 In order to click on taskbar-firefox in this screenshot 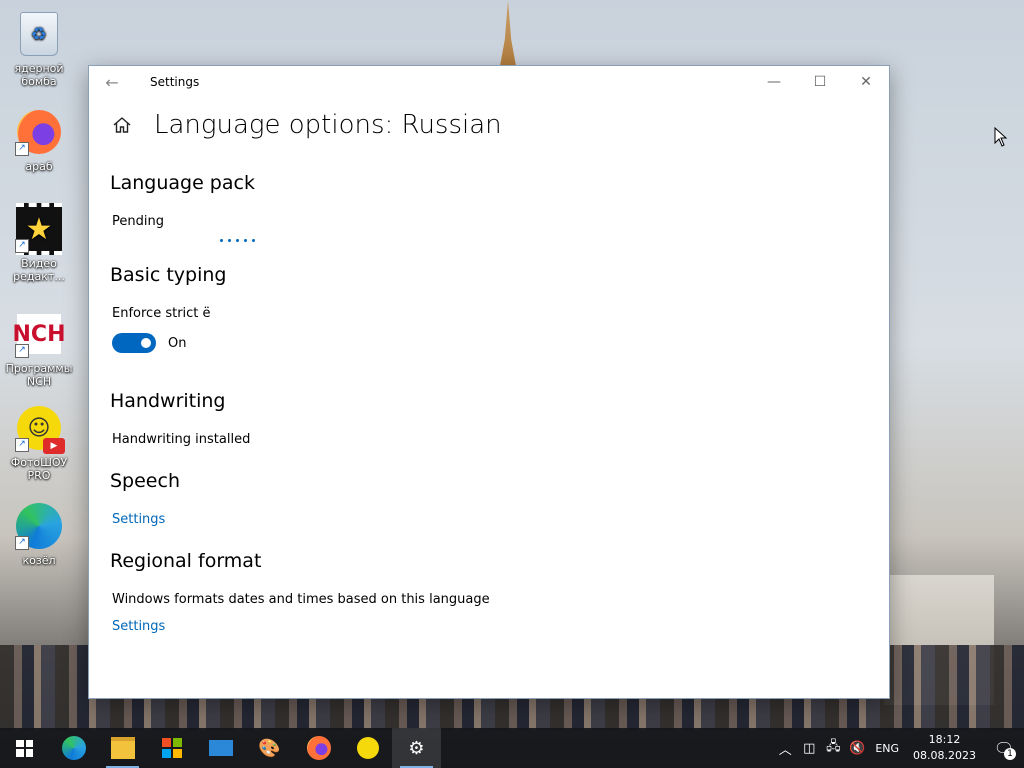, I will do `click(318, 748)`.